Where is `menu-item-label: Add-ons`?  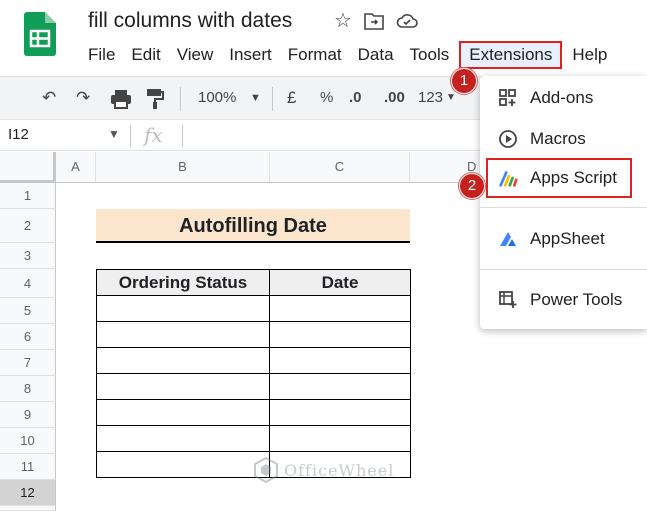 menu-item-label: Add-ons is located at coordinates (562, 97).